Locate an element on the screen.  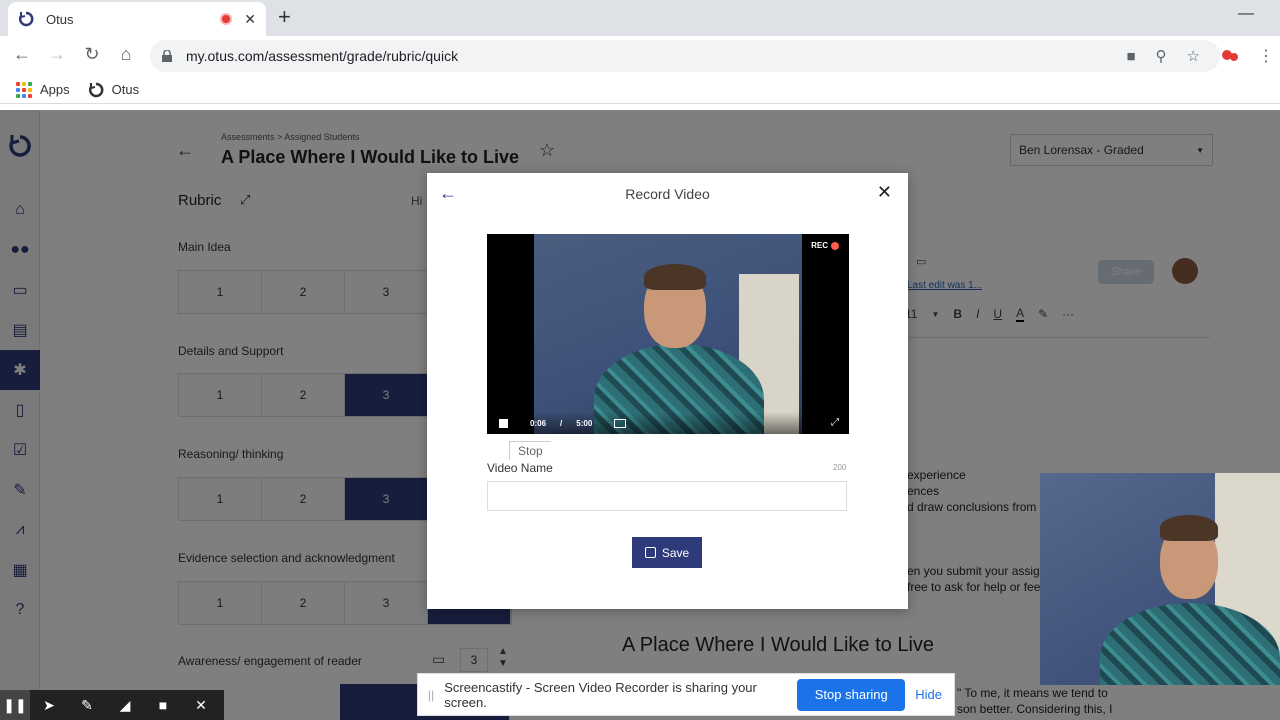
video-name-label: Video Name is located at coordinates (520, 468).